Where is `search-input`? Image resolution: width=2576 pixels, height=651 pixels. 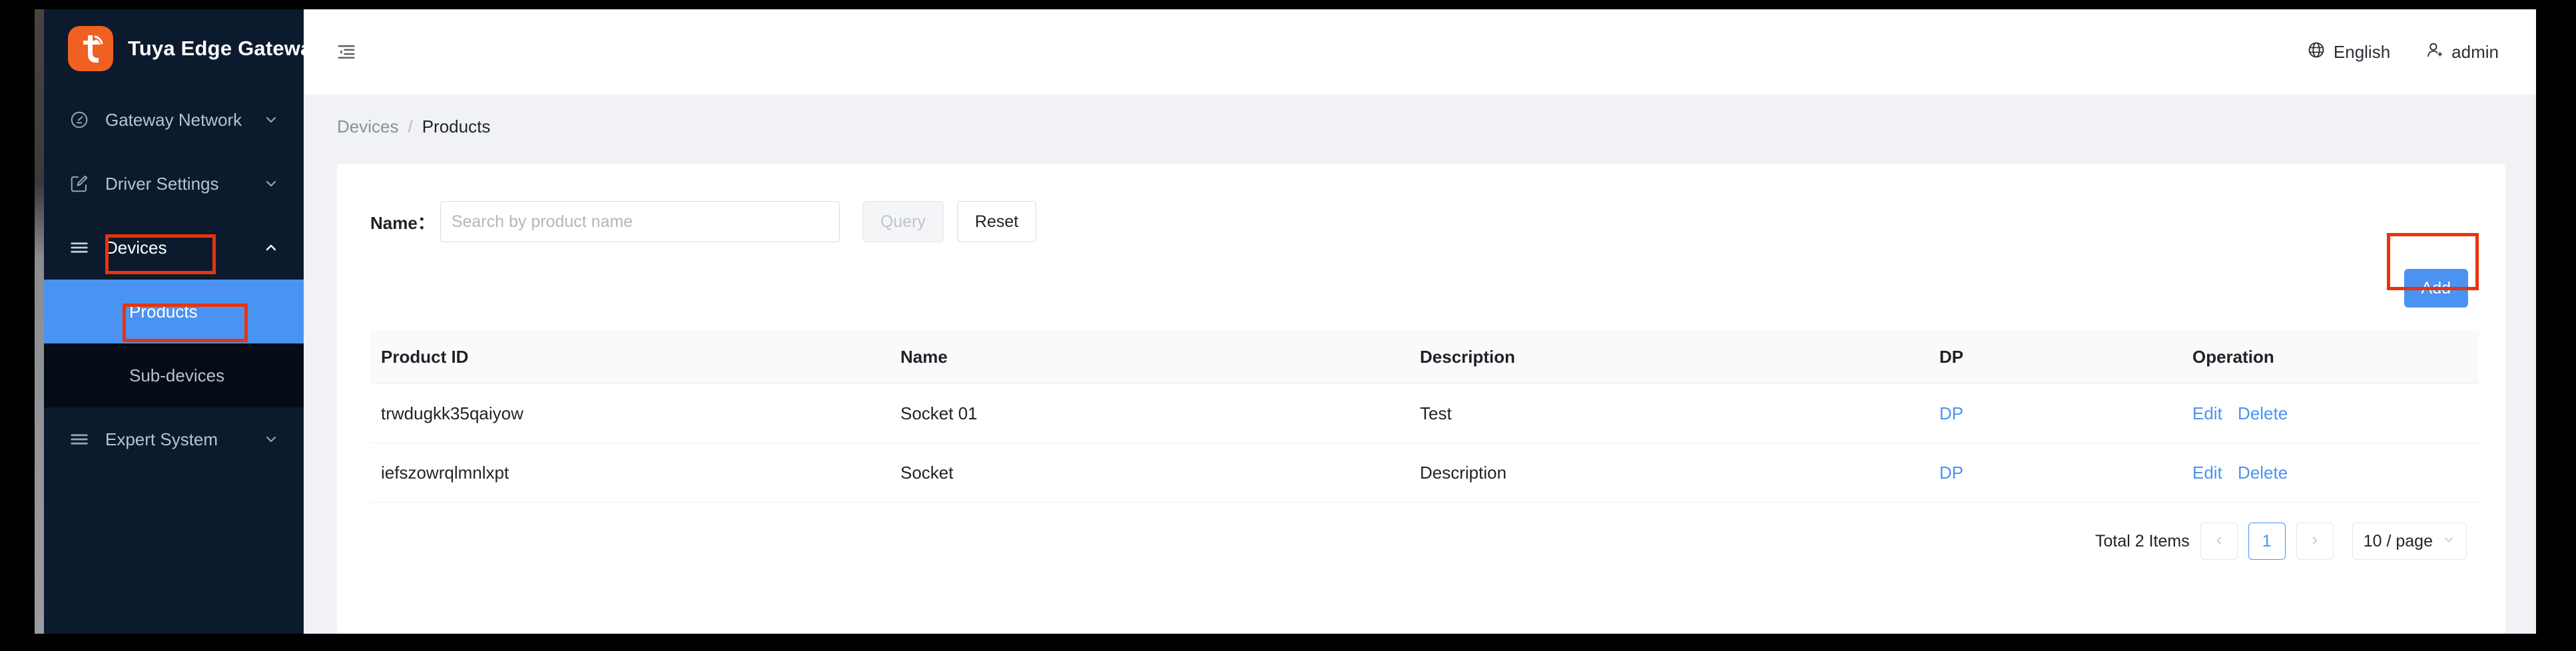 search-input is located at coordinates (640, 222).